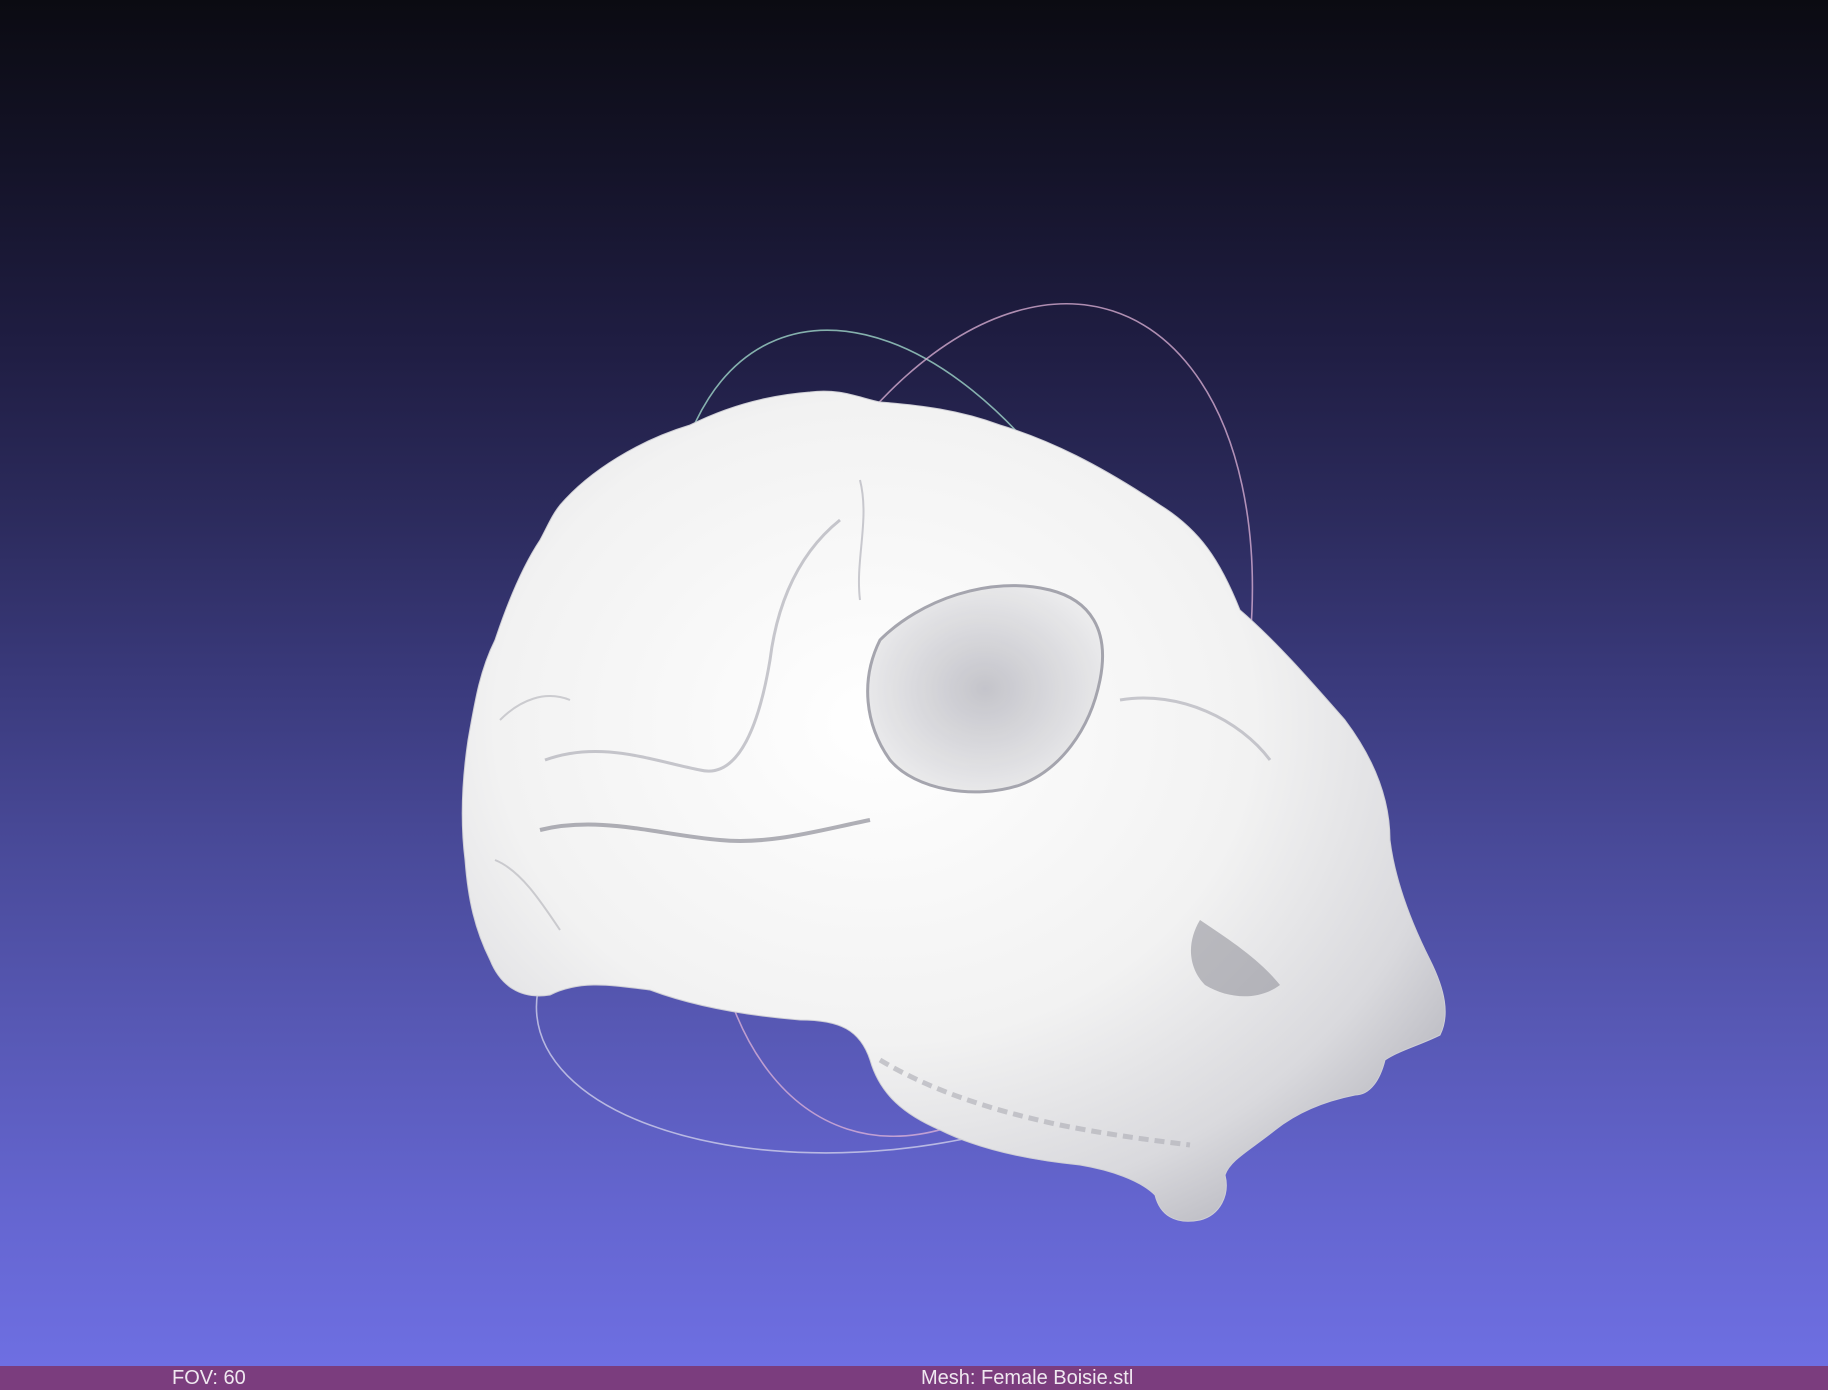 The height and width of the screenshot is (1390, 1828). What do you see at coordinates (1027, 1378) in the screenshot?
I see `mesh-name-readout: Mesh: Female Boisie.stl` at bounding box center [1027, 1378].